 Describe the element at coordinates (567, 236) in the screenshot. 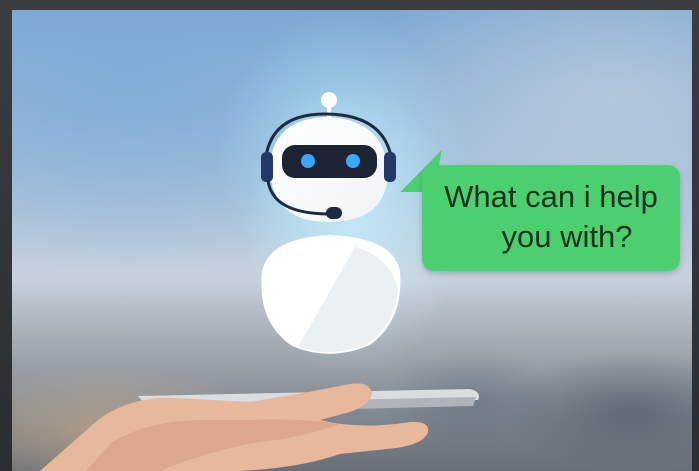

I see `chat-line-2: you with?` at that location.